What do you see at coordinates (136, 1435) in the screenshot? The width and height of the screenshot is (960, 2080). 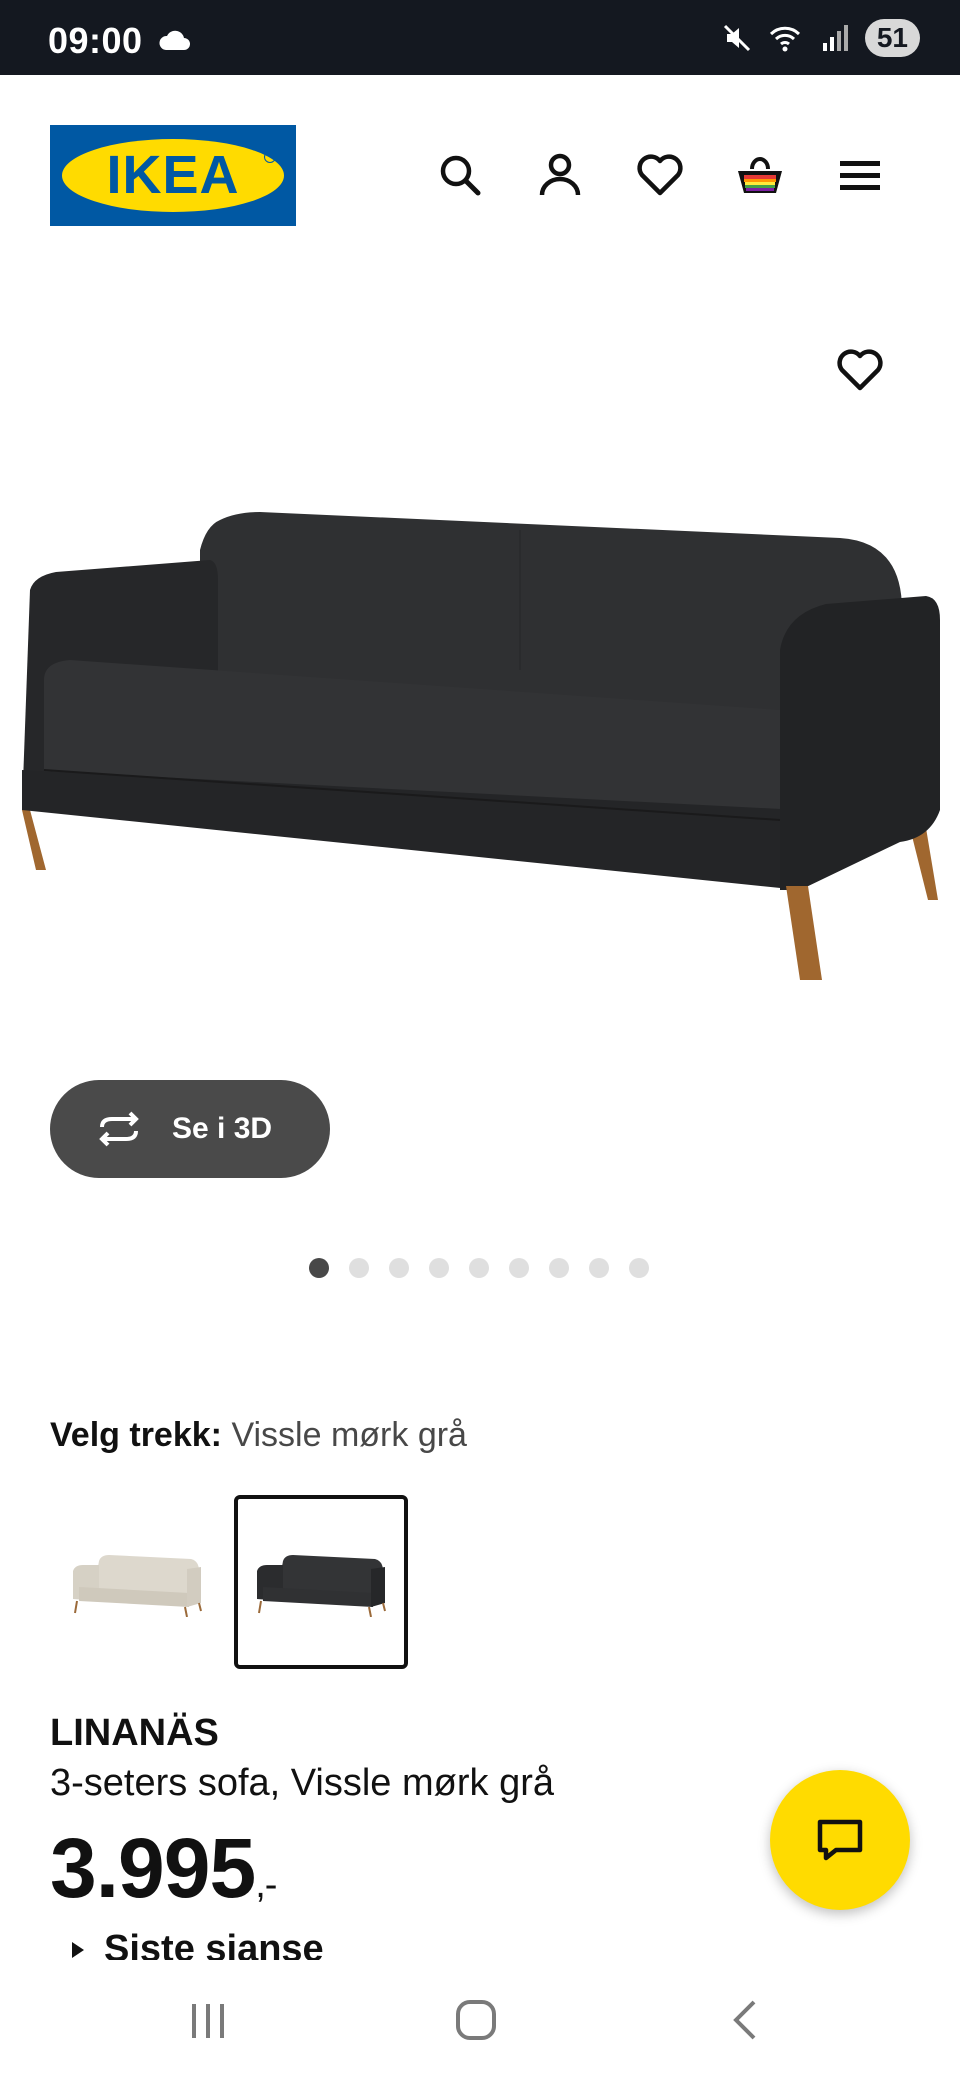 I see `variant-label-title: Velg trekk:` at bounding box center [136, 1435].